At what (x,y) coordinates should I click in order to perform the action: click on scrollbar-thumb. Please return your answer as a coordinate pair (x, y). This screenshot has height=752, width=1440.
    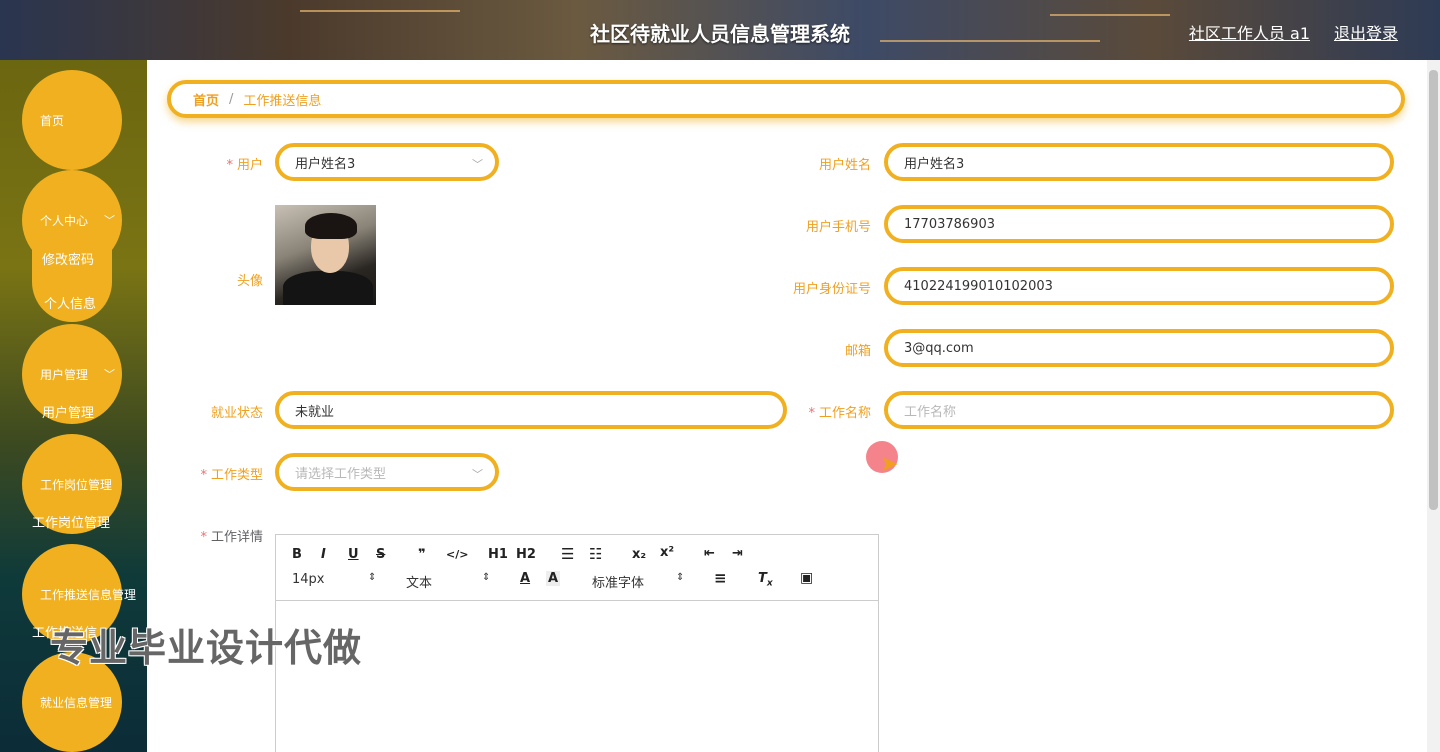
    Looking at the image, I should click on (1433, 290).